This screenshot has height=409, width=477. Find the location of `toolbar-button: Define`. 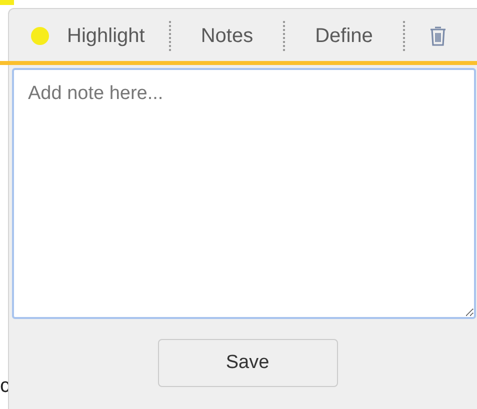

toolbar-button: Define is located at coordinates (344, 36).